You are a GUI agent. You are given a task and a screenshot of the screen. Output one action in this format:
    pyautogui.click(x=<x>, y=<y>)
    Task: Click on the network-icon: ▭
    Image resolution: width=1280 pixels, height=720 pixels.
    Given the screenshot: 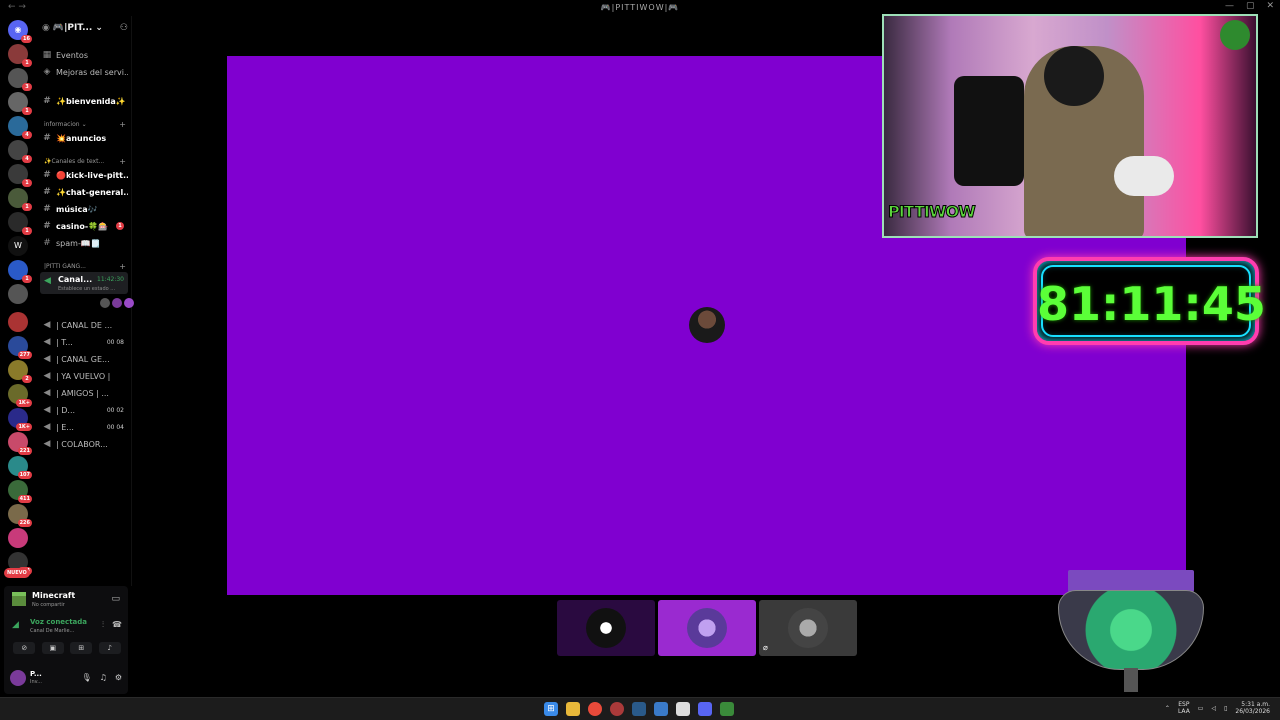 What is the action you would take?
    pyautogui.click(x=1201, y=708)
    